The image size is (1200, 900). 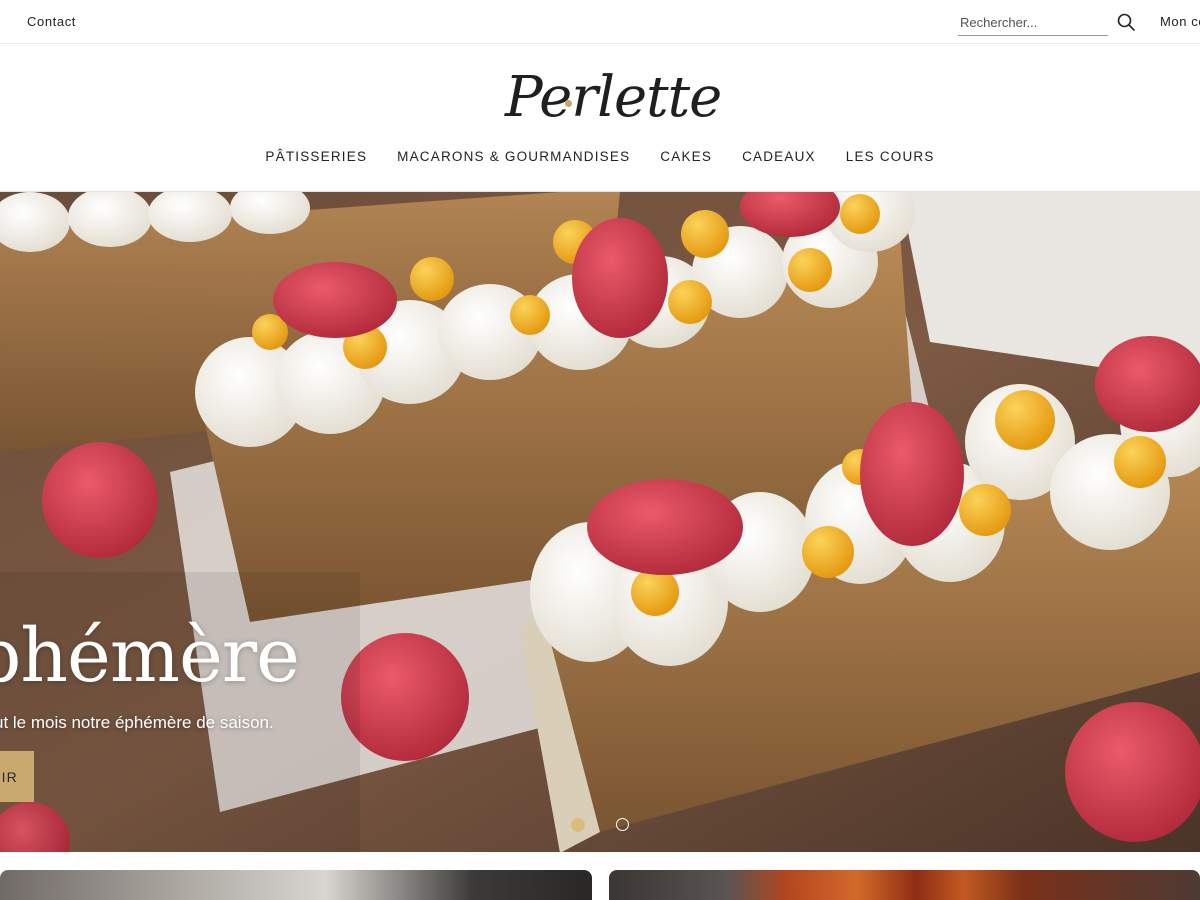 I want to click on nav-item-cakes: CAKES, so click(x=686, y=158).